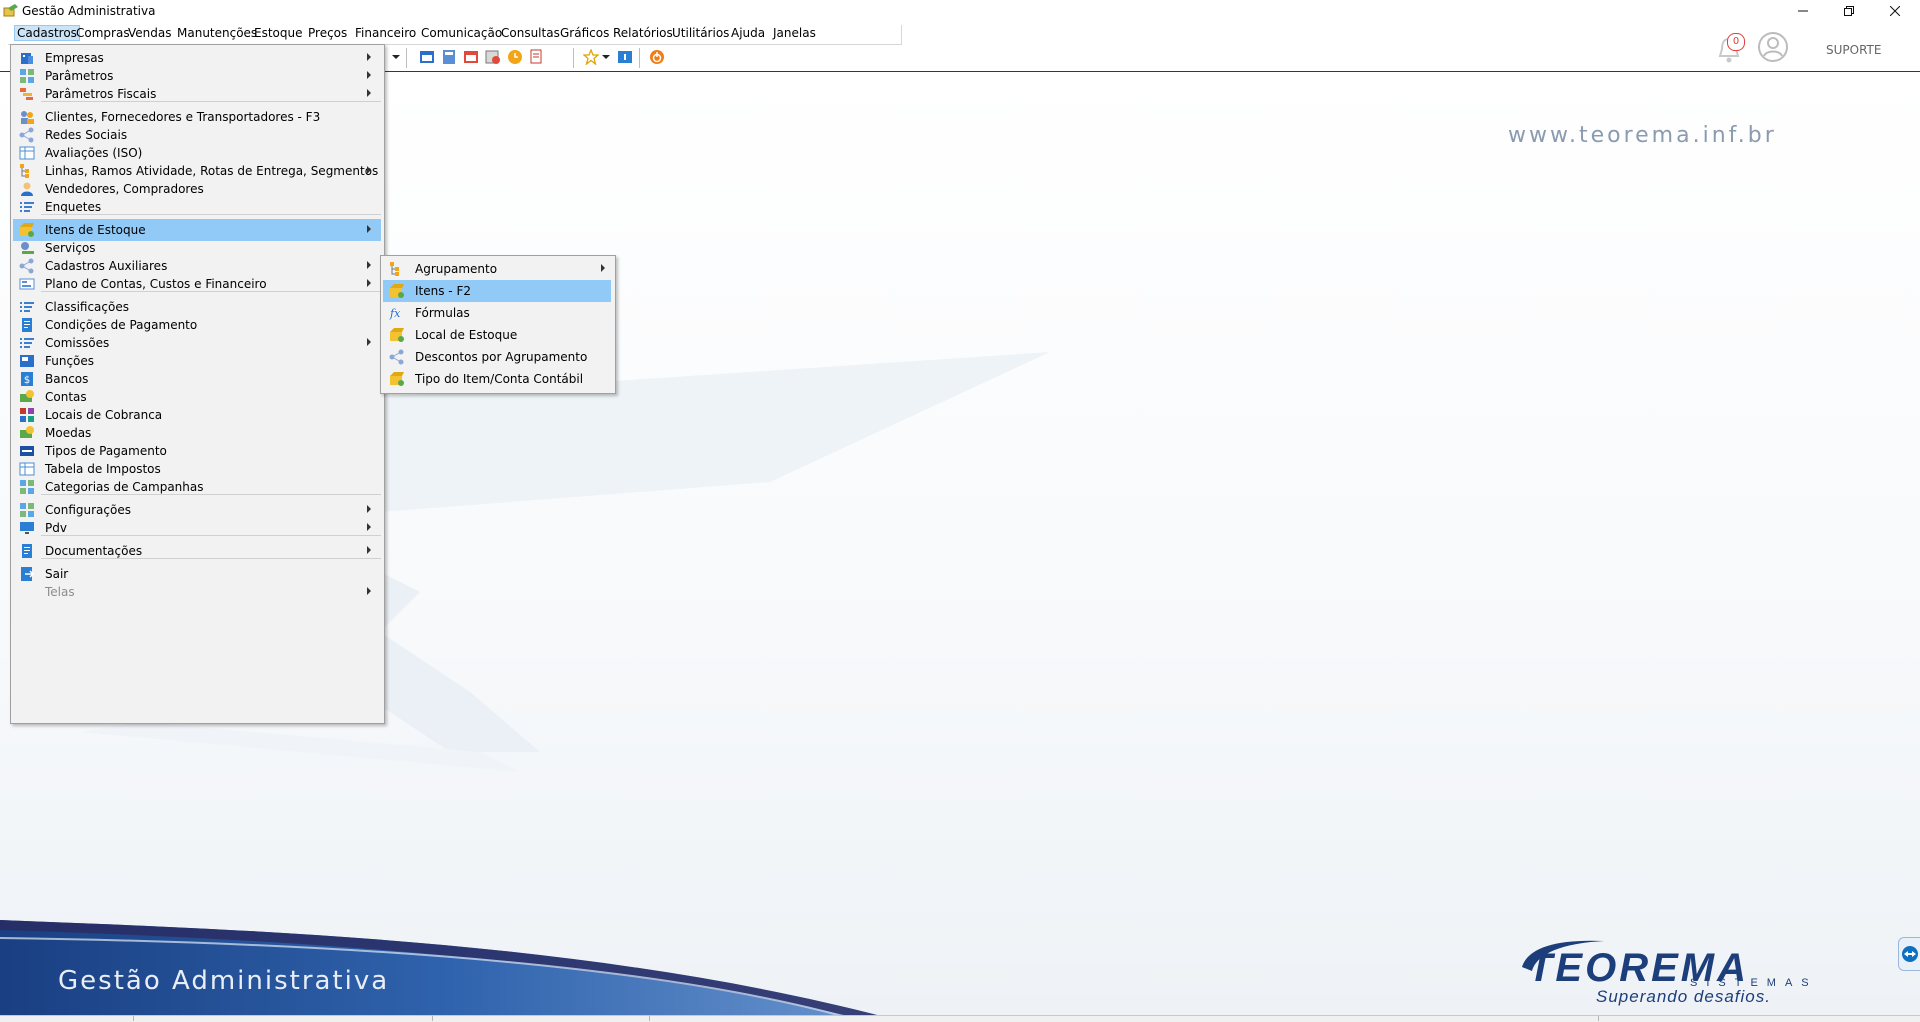 The width and height of the screenshot is (1920, 1022). Describe the element at coordinates (385, 33) in the screenshot. I see `menu-financeiro: Financeiro` at that location.